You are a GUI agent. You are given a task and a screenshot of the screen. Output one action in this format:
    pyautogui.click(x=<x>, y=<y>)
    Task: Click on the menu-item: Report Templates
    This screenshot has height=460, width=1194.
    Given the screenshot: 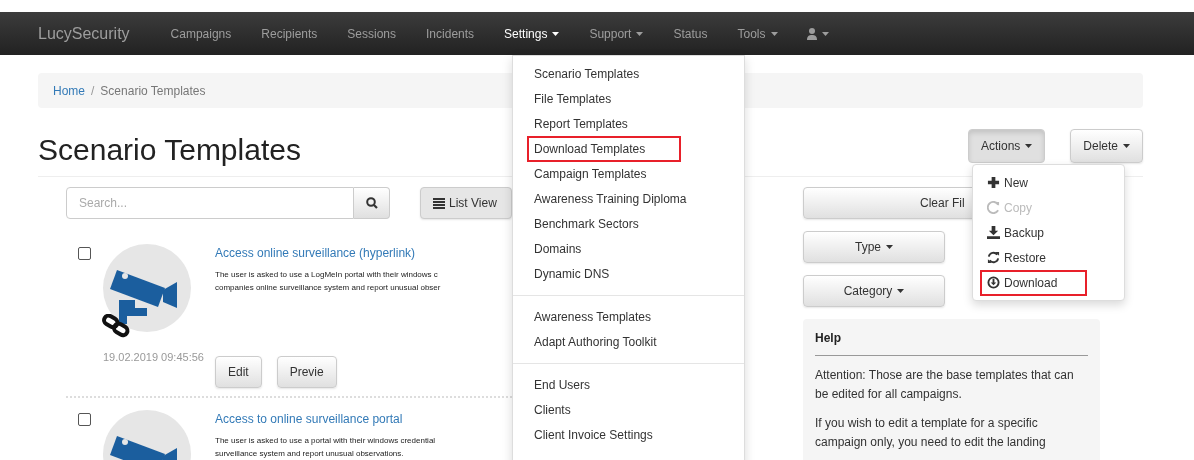 What is the action you would take?
    pyautogui.click(x=581, y=123)
    